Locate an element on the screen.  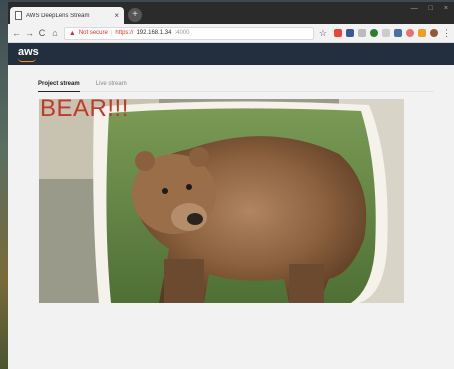
security-label: Not secure is located at coordinates (93, 33).